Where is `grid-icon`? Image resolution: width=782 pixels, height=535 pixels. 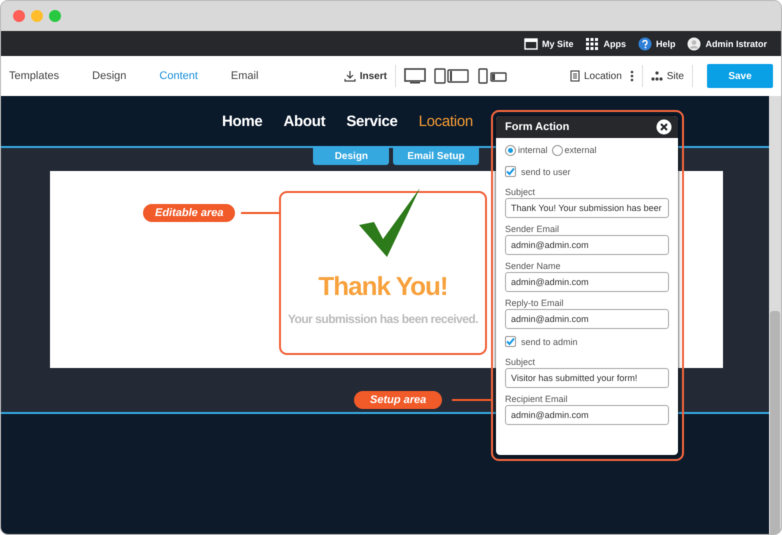
grid-icon is located at coordinates (592, 43).